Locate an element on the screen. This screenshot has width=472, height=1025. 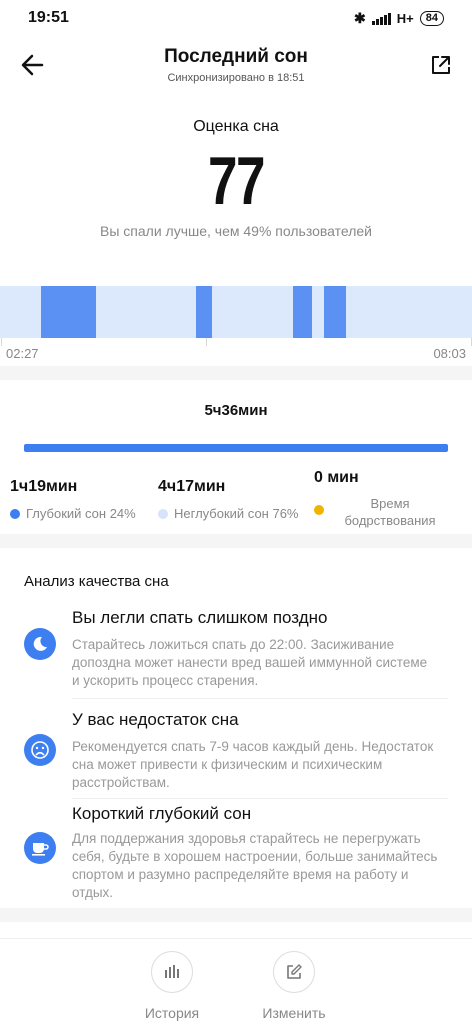
sync-status: Синхронизировано в 18:51 is located at coordinates (236, 78).